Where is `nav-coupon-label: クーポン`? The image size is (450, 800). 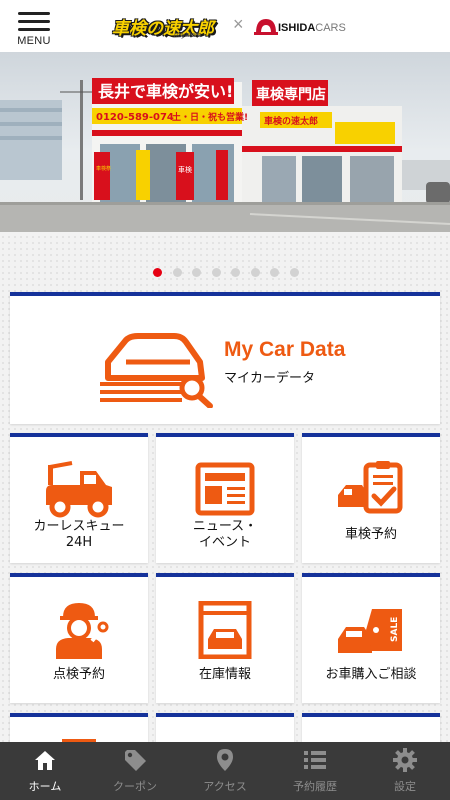 nav-coupon-label: クーポン is located at coordinates (135, 786).